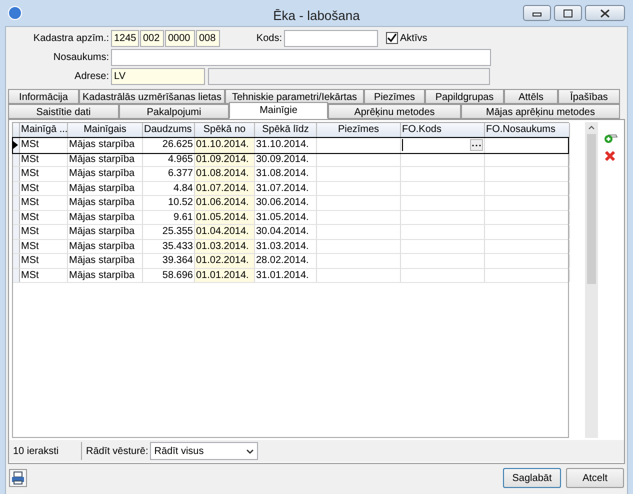 The width and height of the screenshot is (633, 494). What do you see at coordinates (282, 159) in the screenshot?
I see `table-cell: 30.09.2014.` at bounding box center [282, 159].